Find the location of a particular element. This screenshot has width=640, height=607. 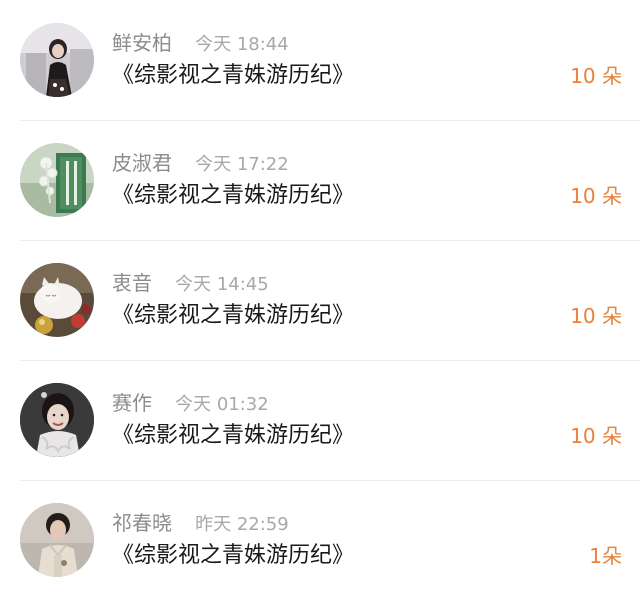

item-meta: 鲜安柏 今天 18:44 is located at coordinates (200, 43).